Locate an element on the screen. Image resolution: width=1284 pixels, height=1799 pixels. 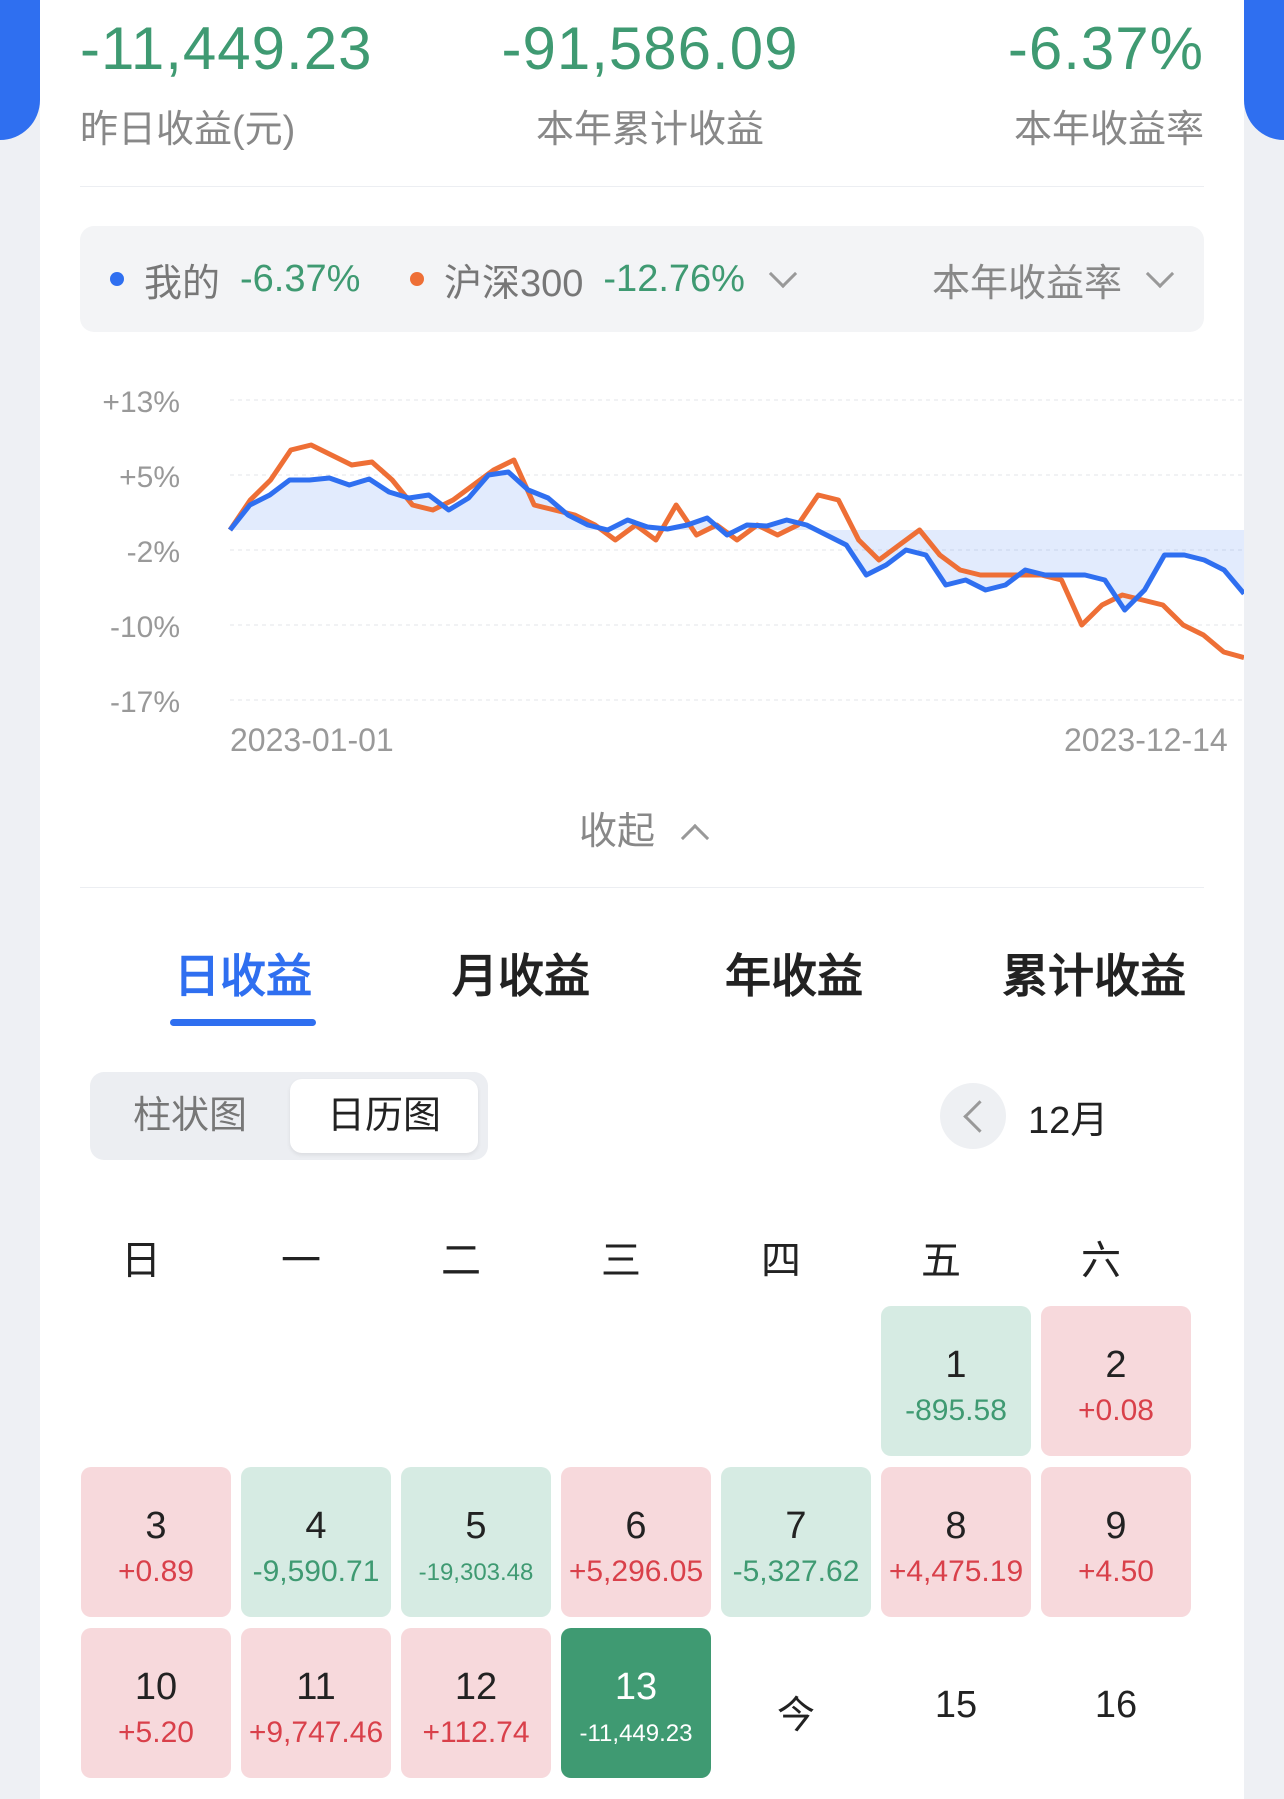
tab-monthly: 月收益 is located at coordinates (521, 973).